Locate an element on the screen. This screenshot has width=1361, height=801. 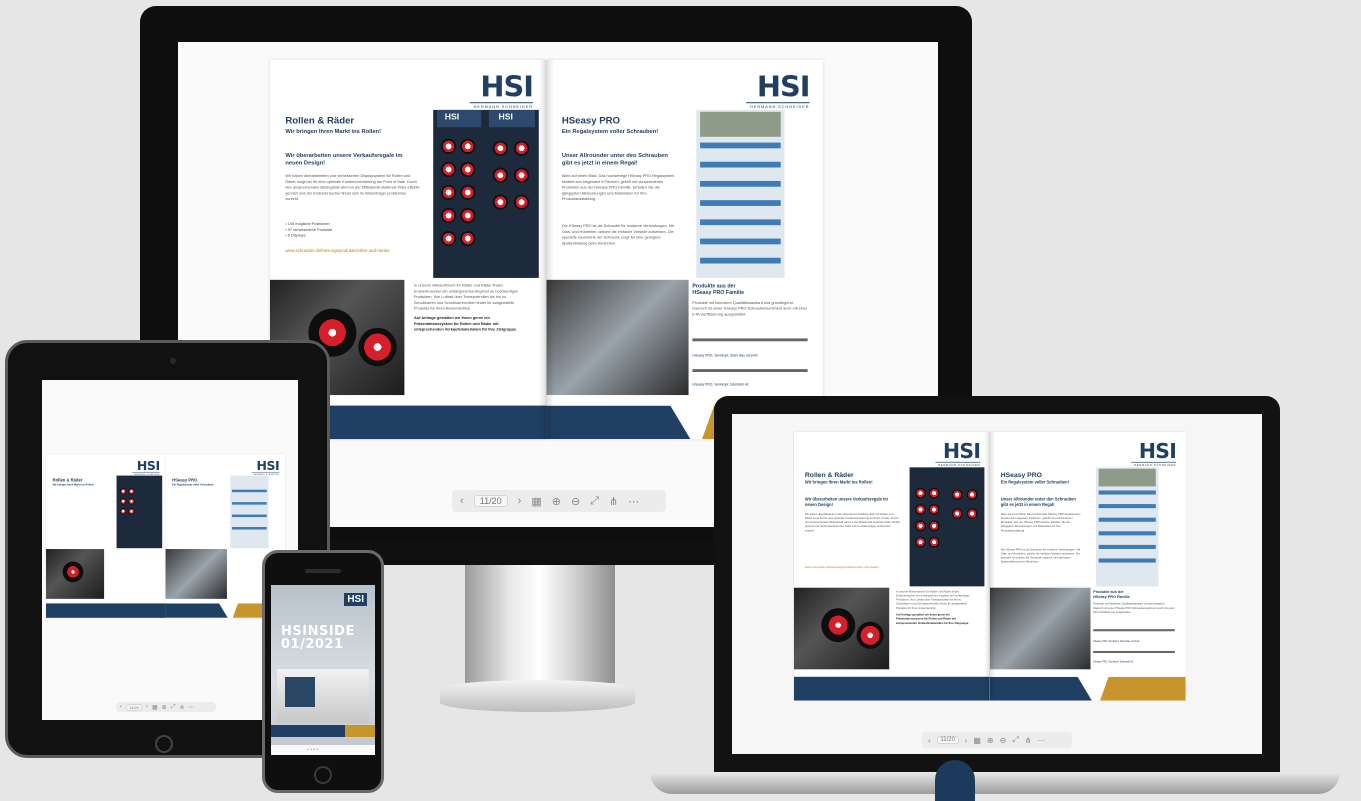
laptop-notch is located at coordinates (955, 780).